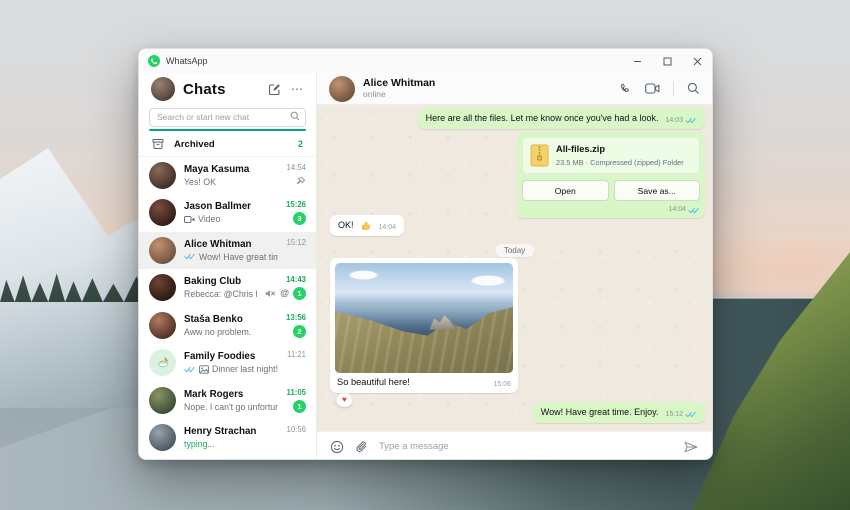 The height and width of the screenshot is (510, 850). What do you see at coordinates (693, 88) in the screenshot?
I see `search-conversation-icon` at bounding box center [693, 88].